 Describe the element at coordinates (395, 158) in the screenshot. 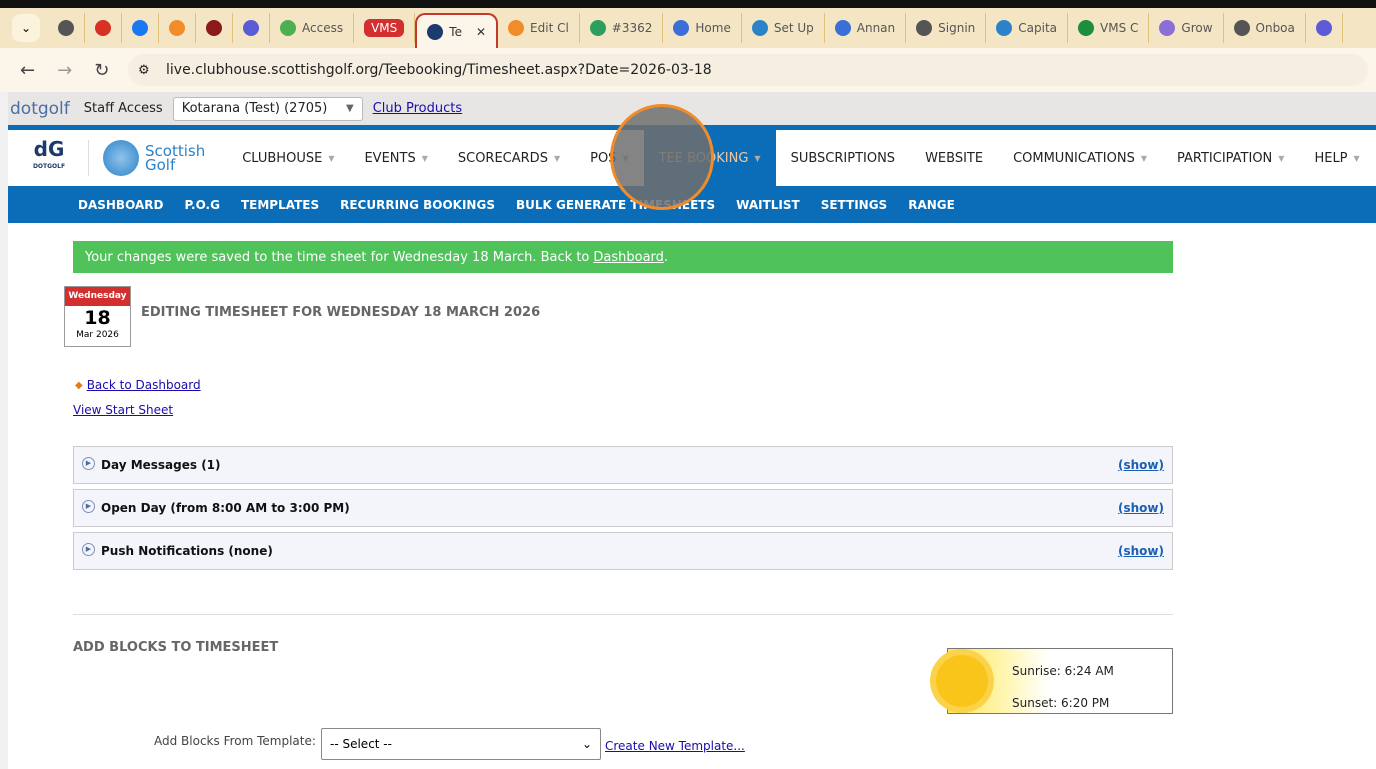

I see `nav-item-events: EVENTS ▼` at that location.